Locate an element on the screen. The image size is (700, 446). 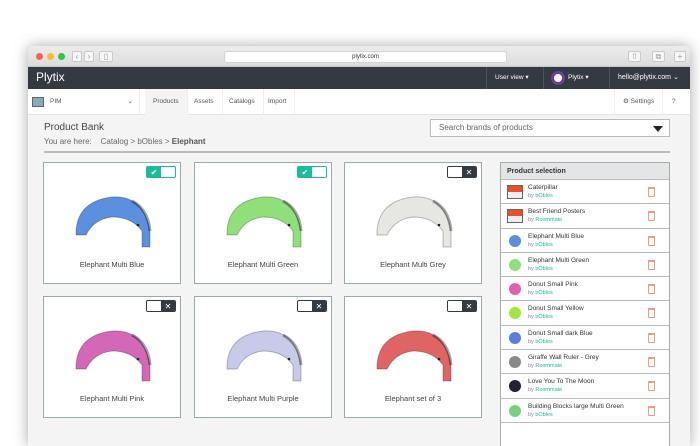
item-name: Best Friend Posters is located at coordinates (557, 212).